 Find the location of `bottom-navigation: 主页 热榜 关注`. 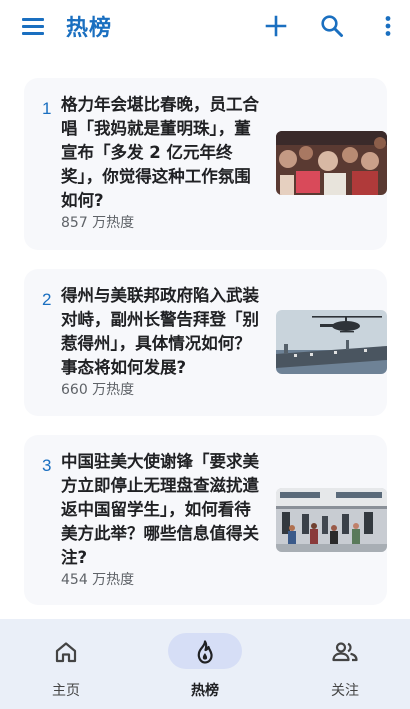

bottom-navigation: 主页 热榜 关注 is located at coordinates (205, 664).